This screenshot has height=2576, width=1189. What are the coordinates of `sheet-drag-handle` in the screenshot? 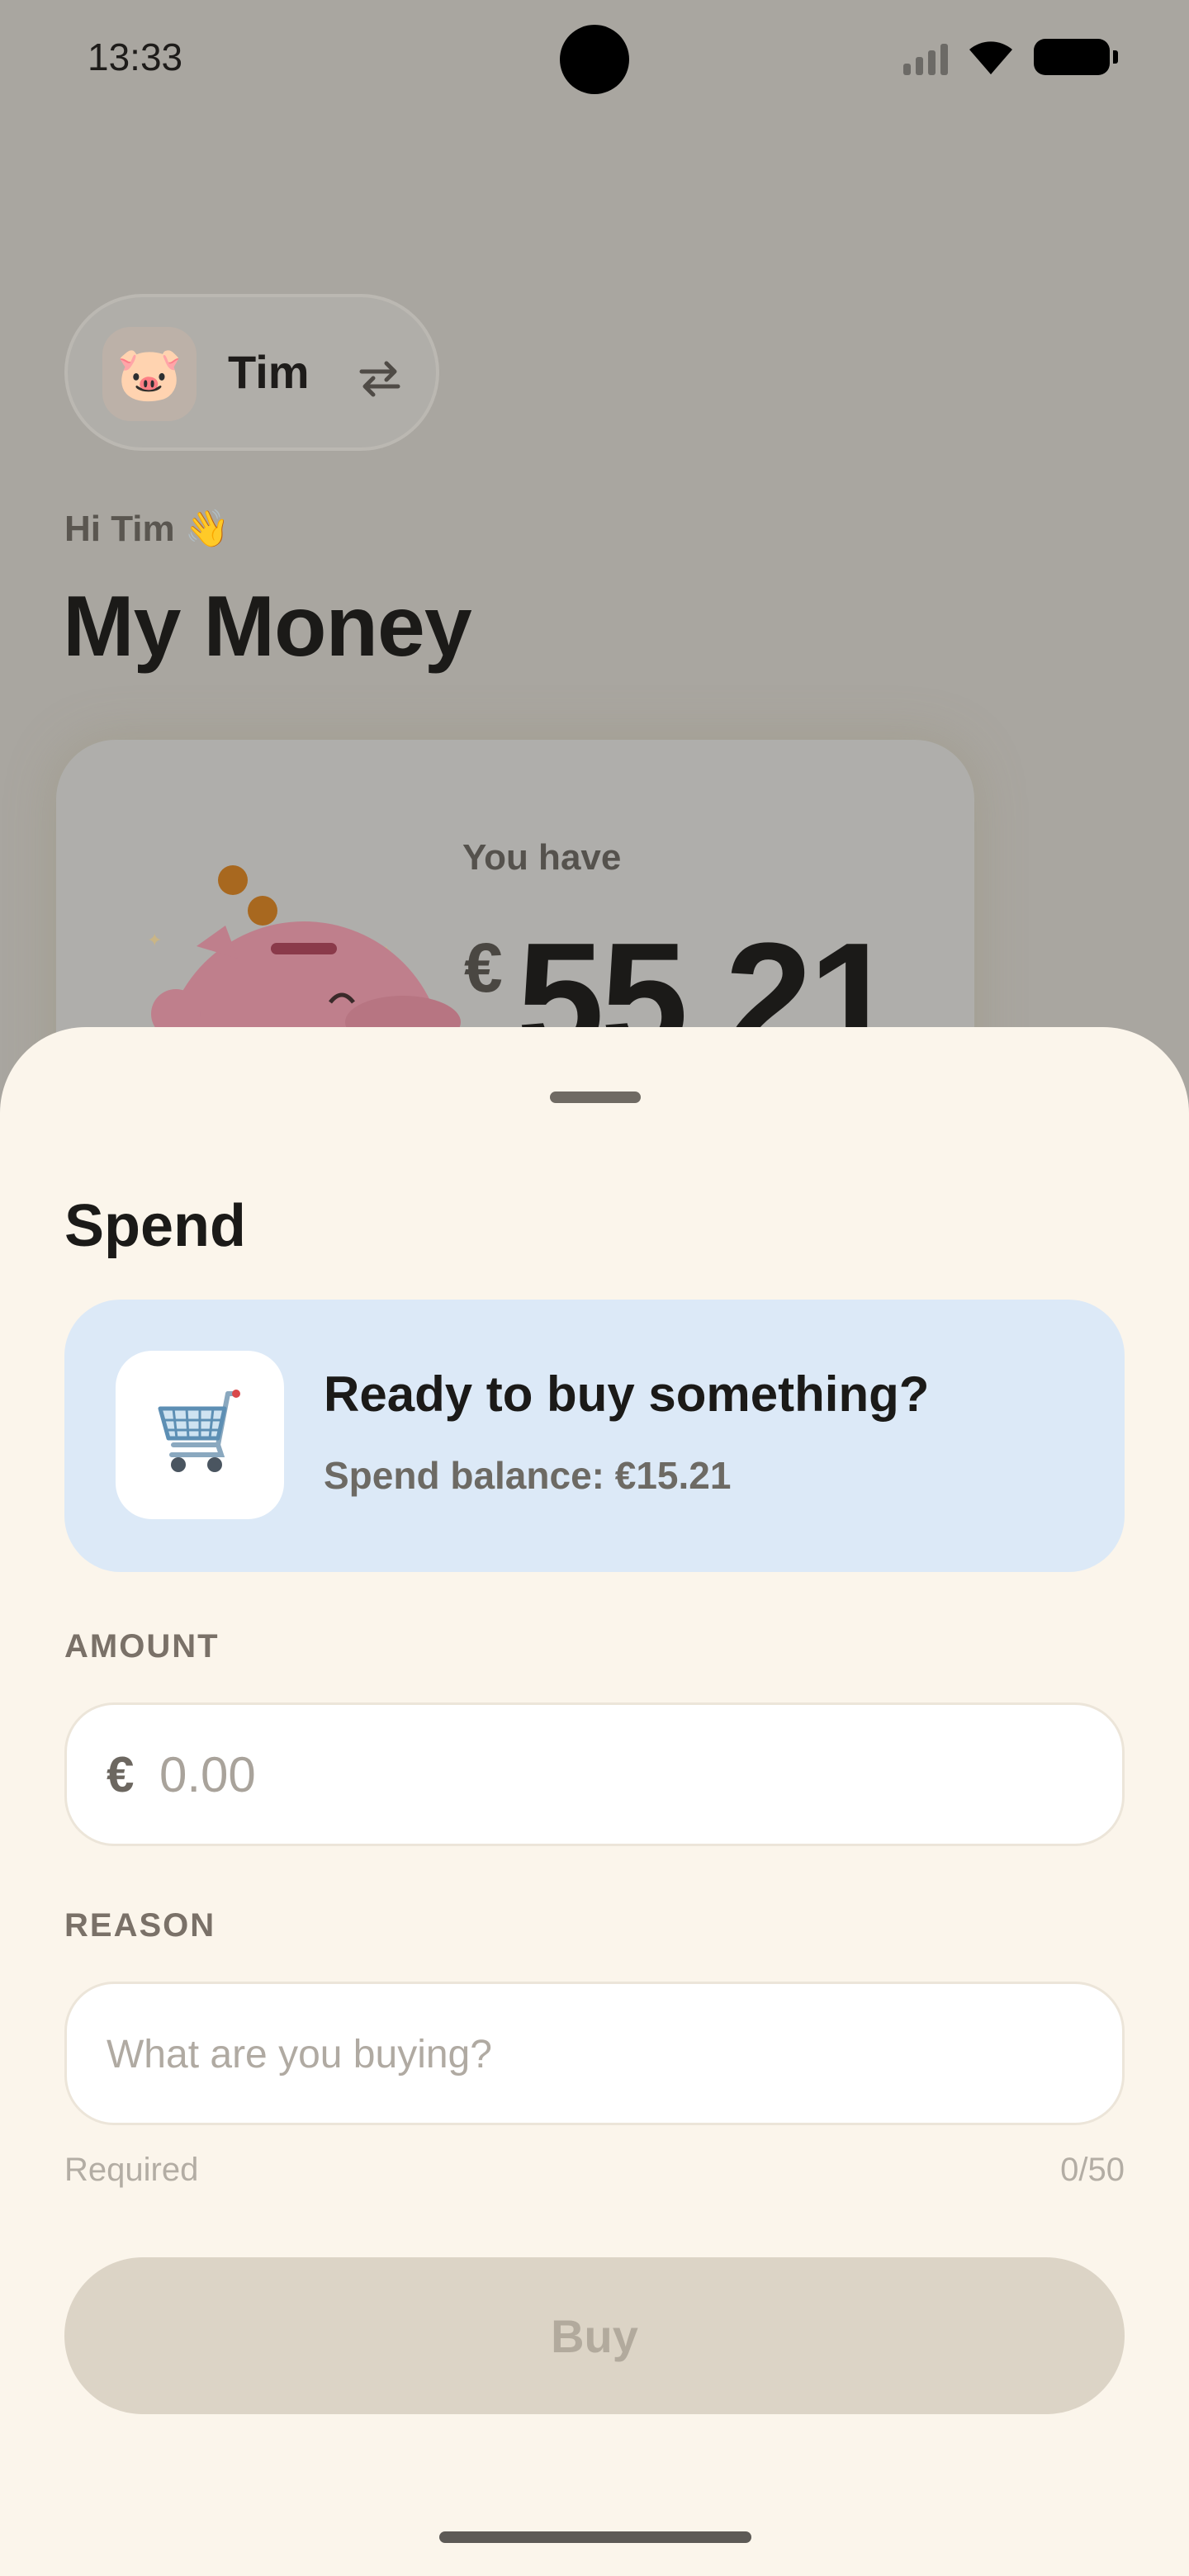 It's located at (595, 1097).